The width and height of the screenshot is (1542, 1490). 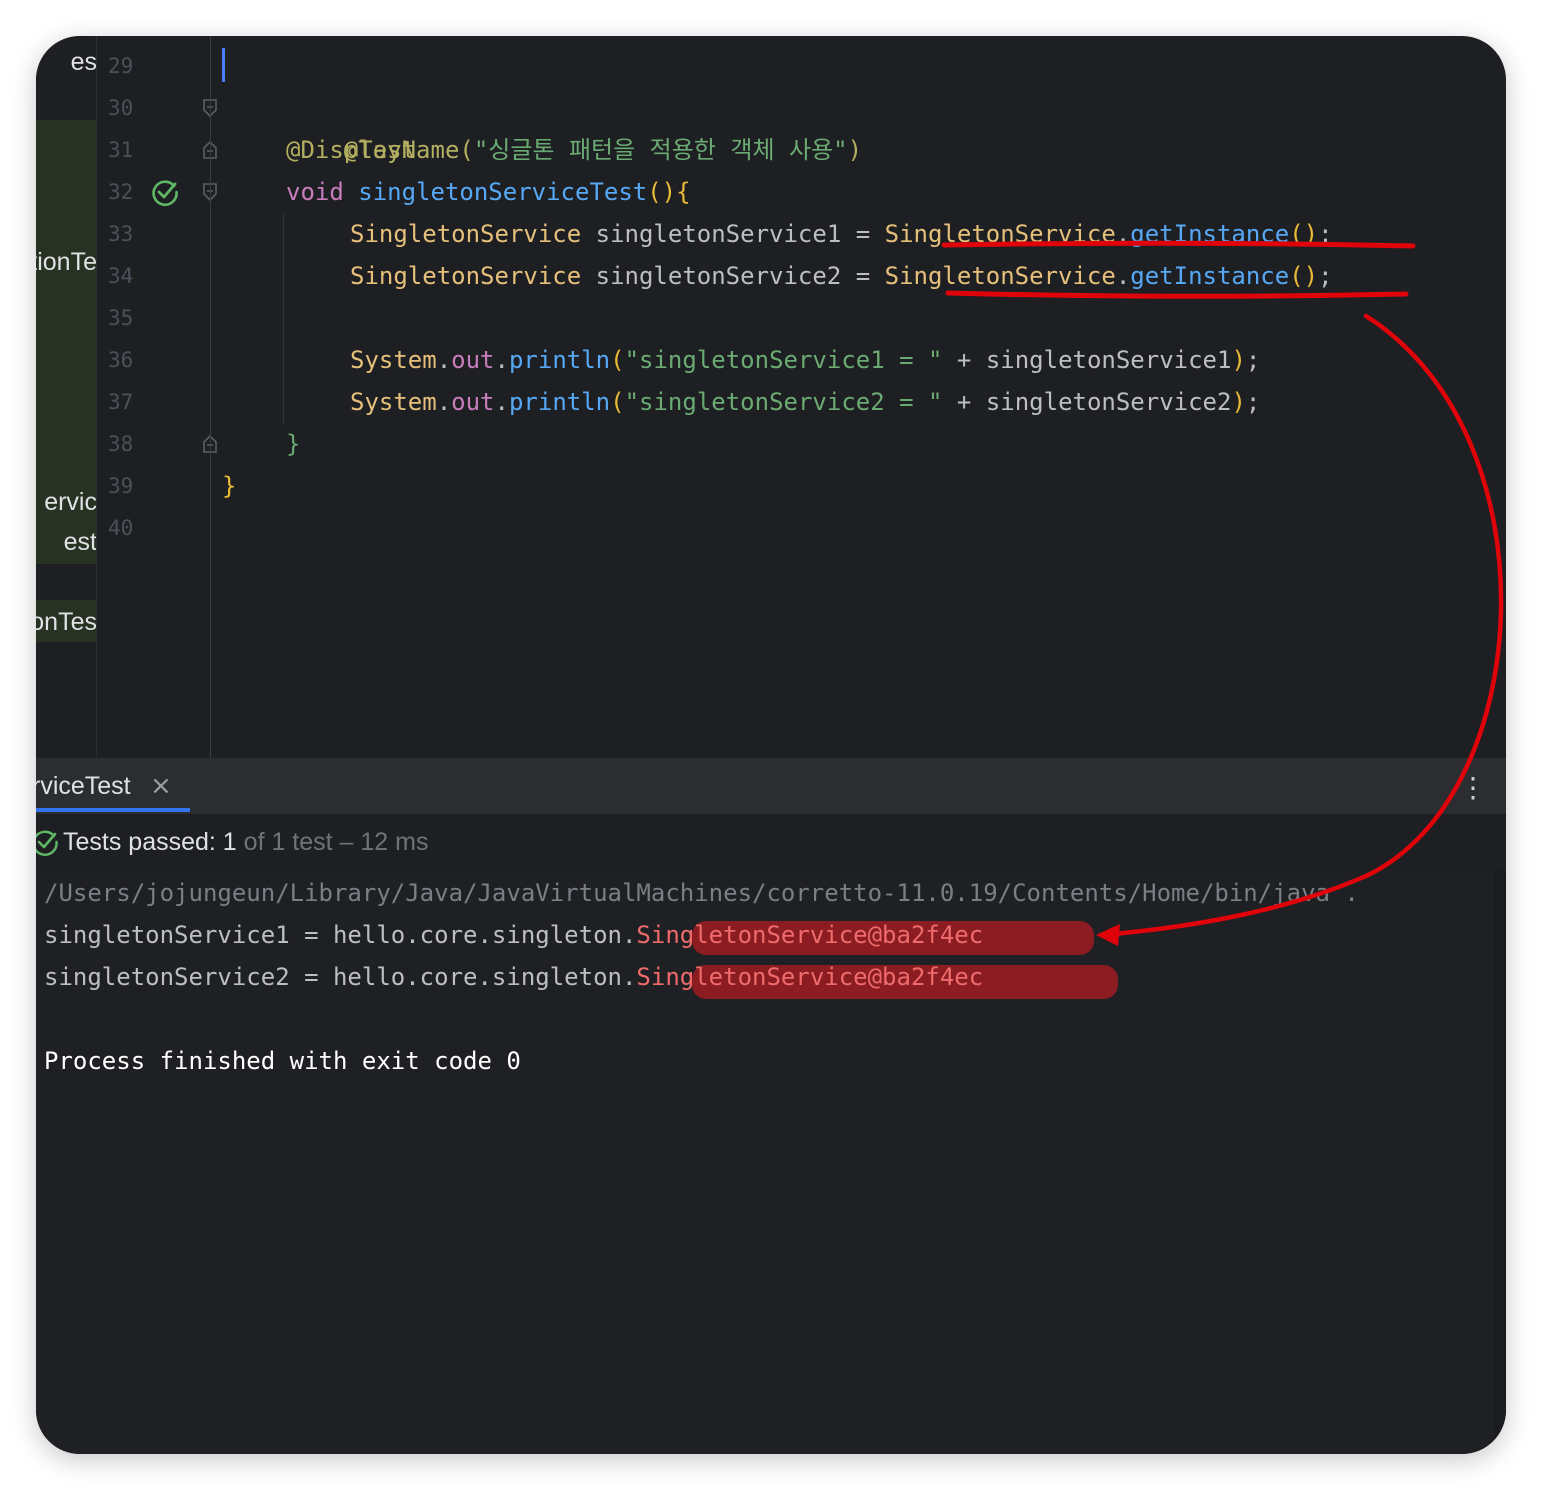 I want to click on project-item: onTes, so click(x=66, y=622).